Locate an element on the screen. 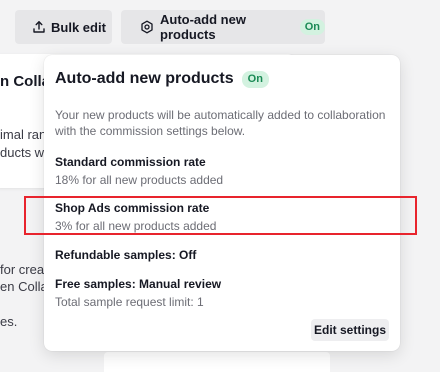  popover-title-row: Auto-add new products On is located at coordinates (162, 79).